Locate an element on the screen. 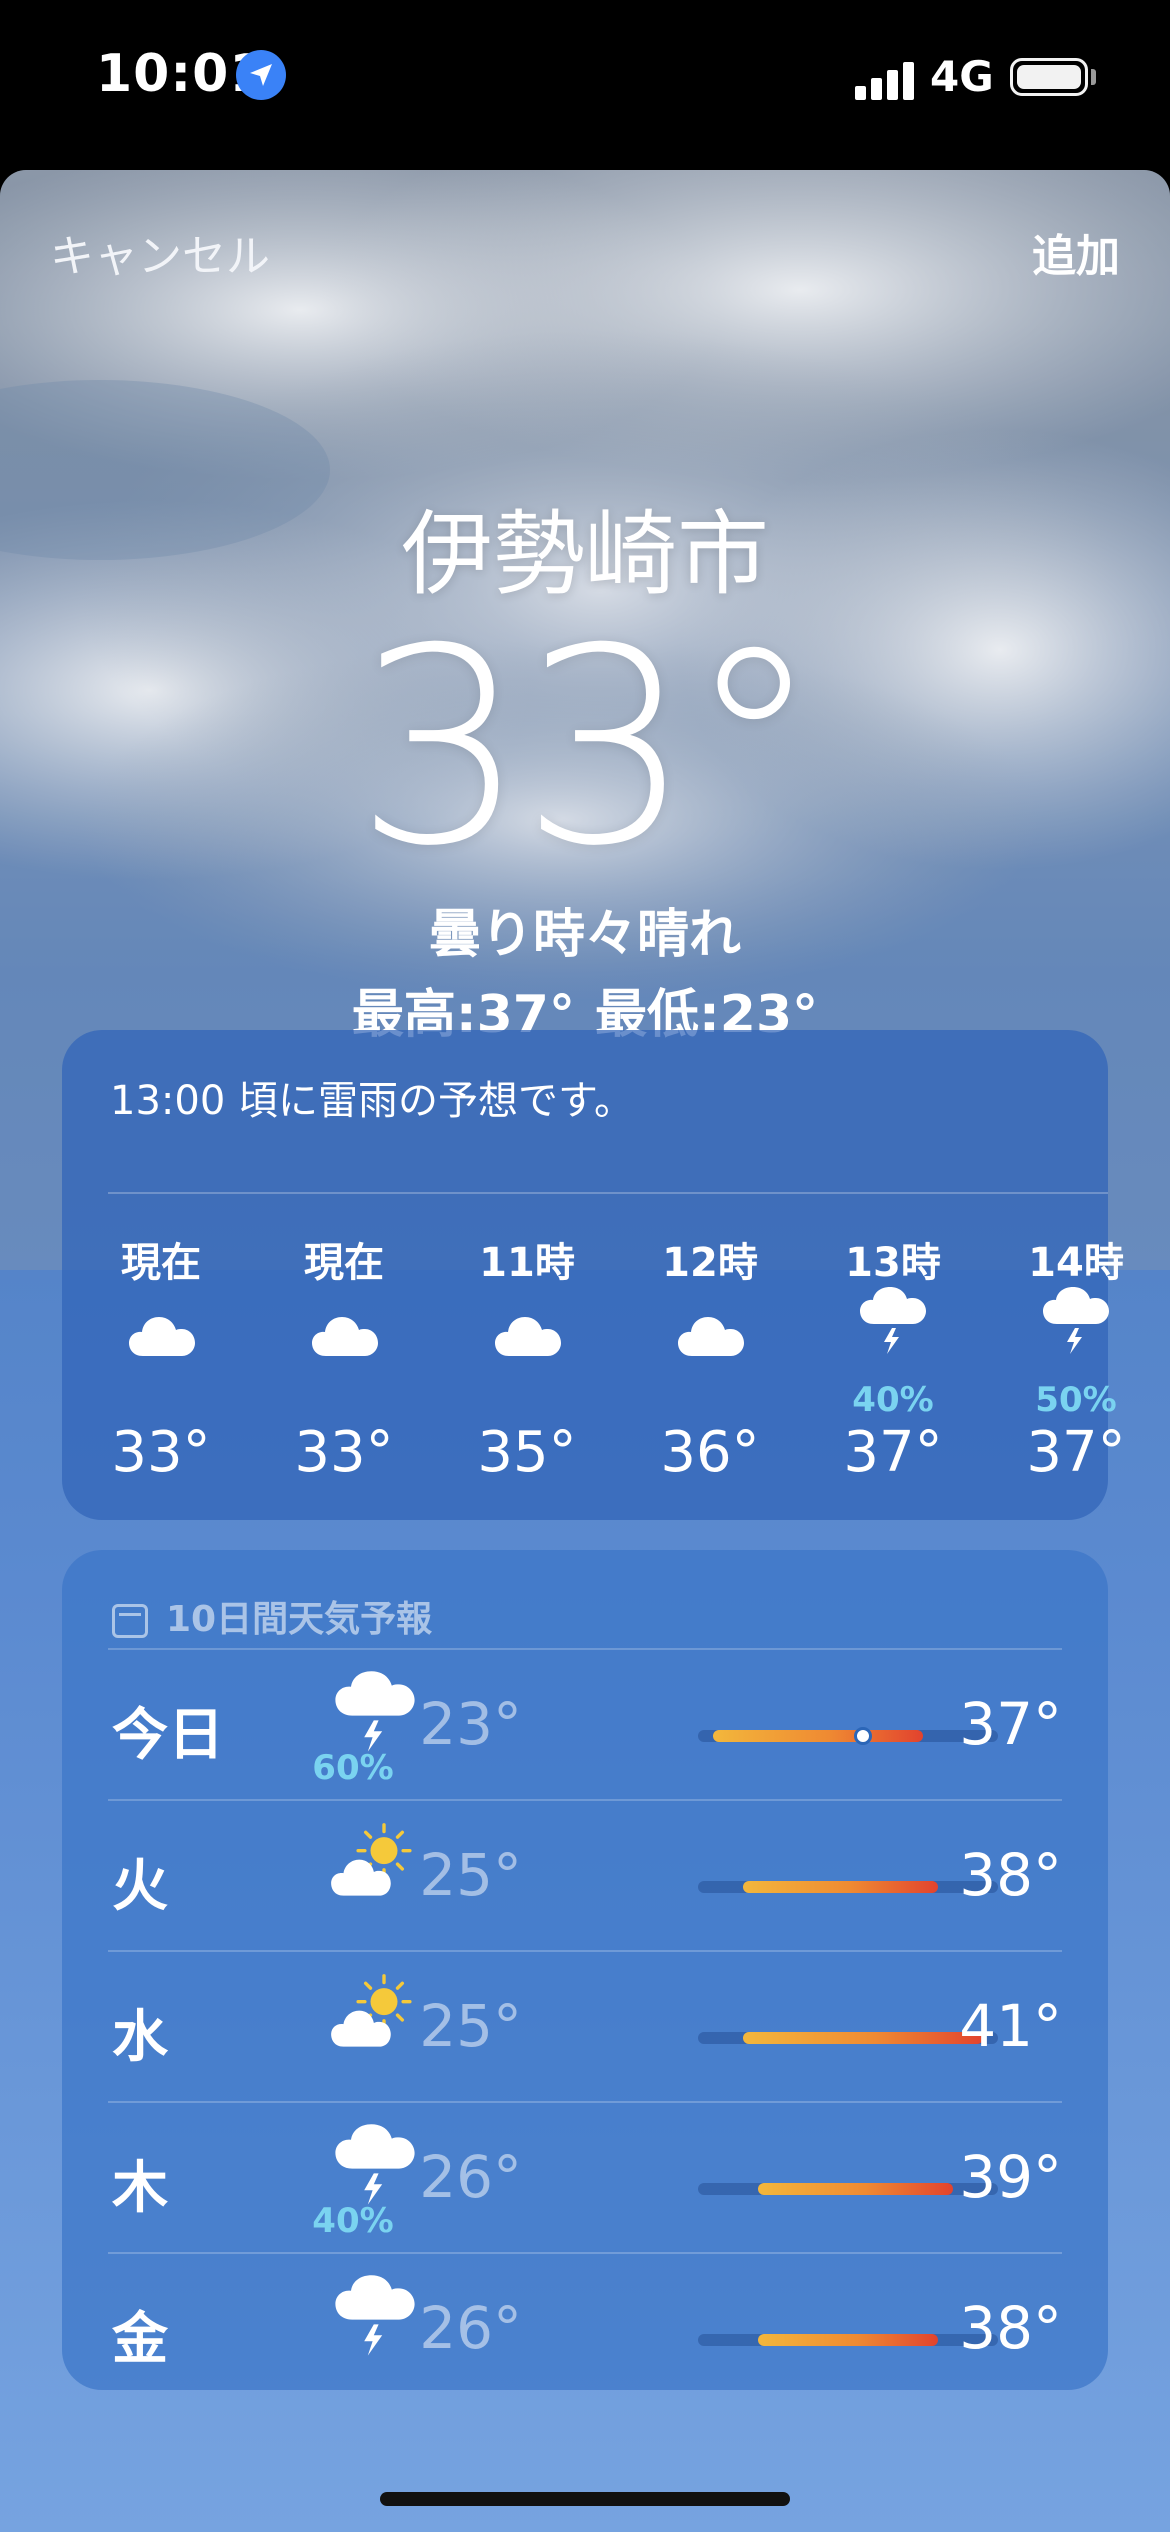 The image size is (1170, 2532). current-temperature-dot is located at coordinates (863, 1736).